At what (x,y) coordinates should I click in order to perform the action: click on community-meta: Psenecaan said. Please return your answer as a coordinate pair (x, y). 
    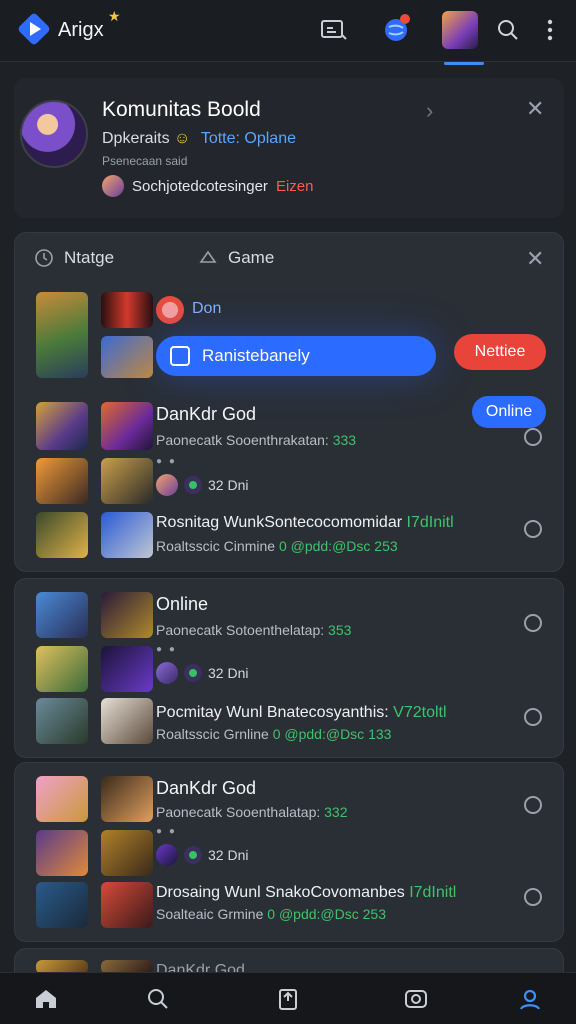
    Looking at the image, I should click on (145, 161).